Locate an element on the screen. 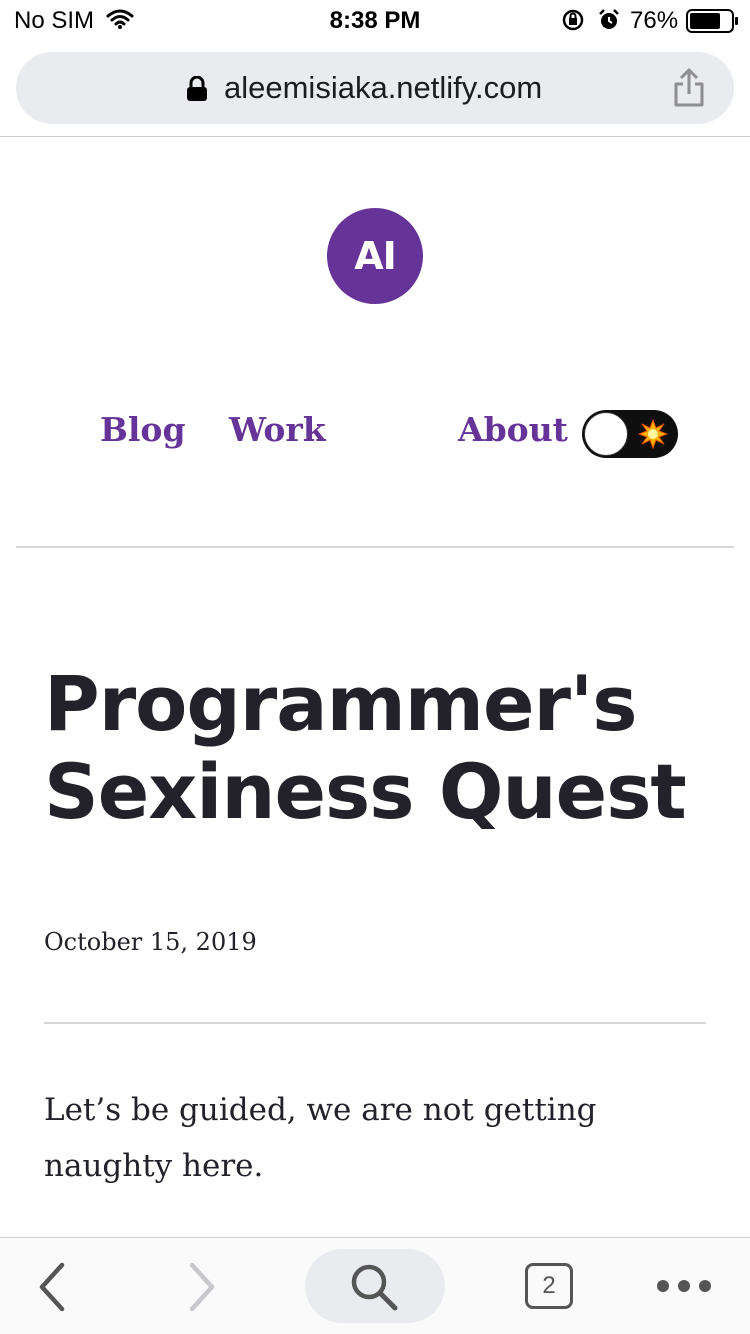 The width and height of the screenshot is (750, 1334). battery-icon is located at coordinates (713, 24).